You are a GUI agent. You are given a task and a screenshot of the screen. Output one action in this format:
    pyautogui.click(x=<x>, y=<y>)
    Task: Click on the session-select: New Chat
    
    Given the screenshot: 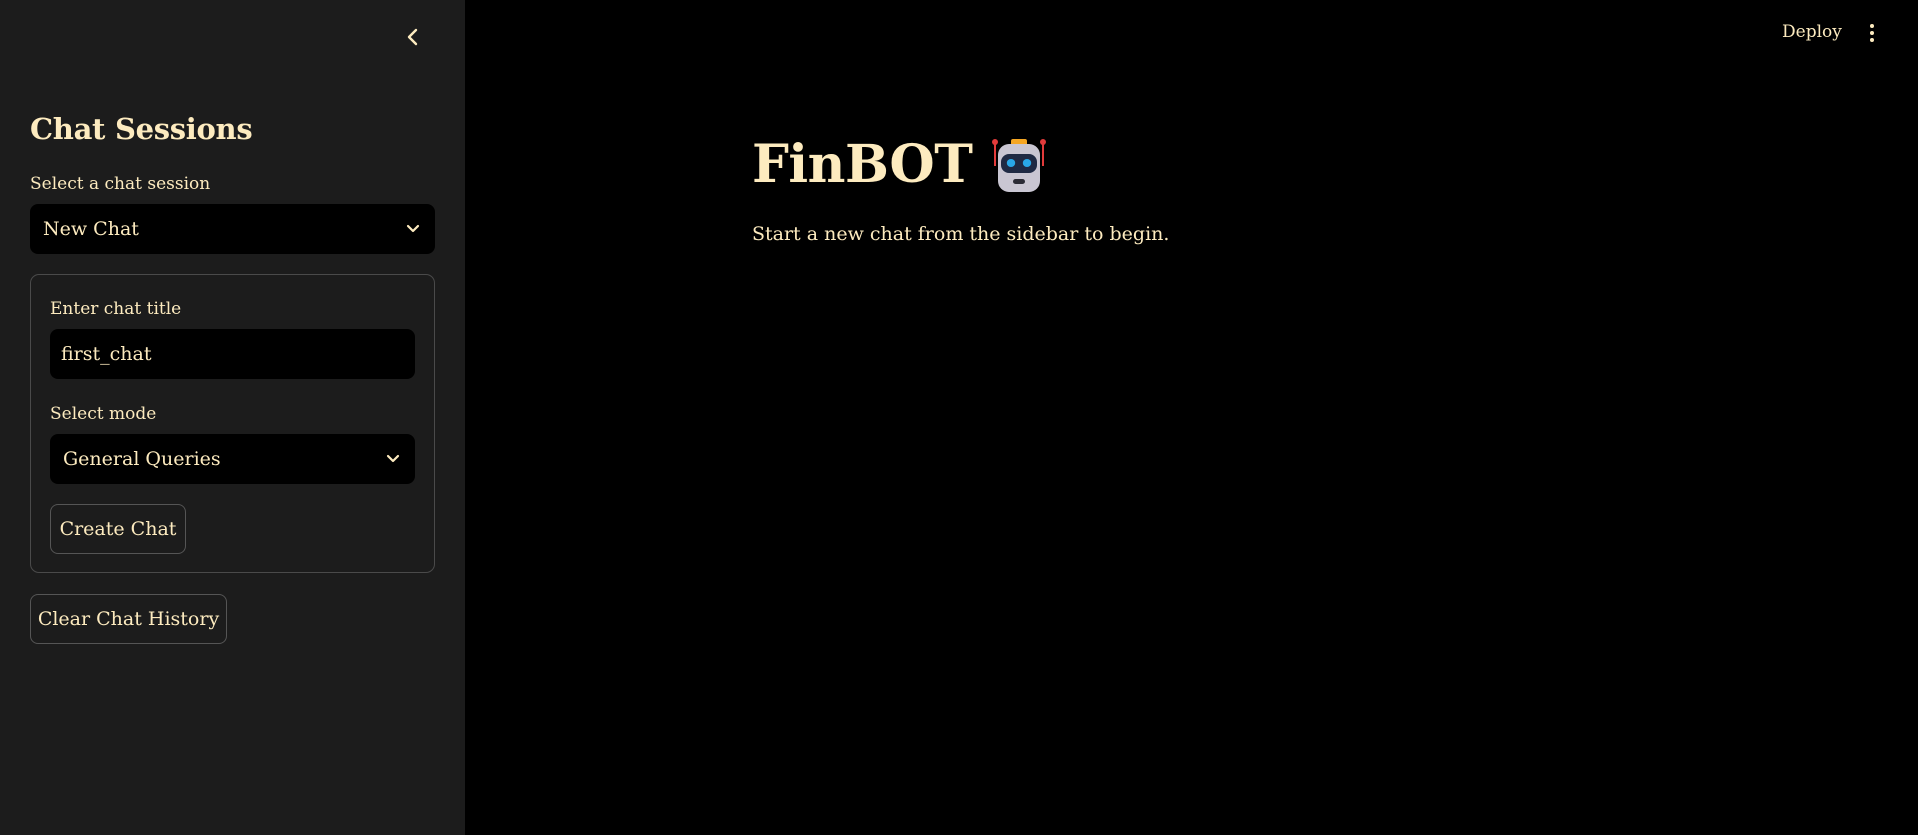 What is the action you would take?
    pyautogui.click(x=232, y=229)
    